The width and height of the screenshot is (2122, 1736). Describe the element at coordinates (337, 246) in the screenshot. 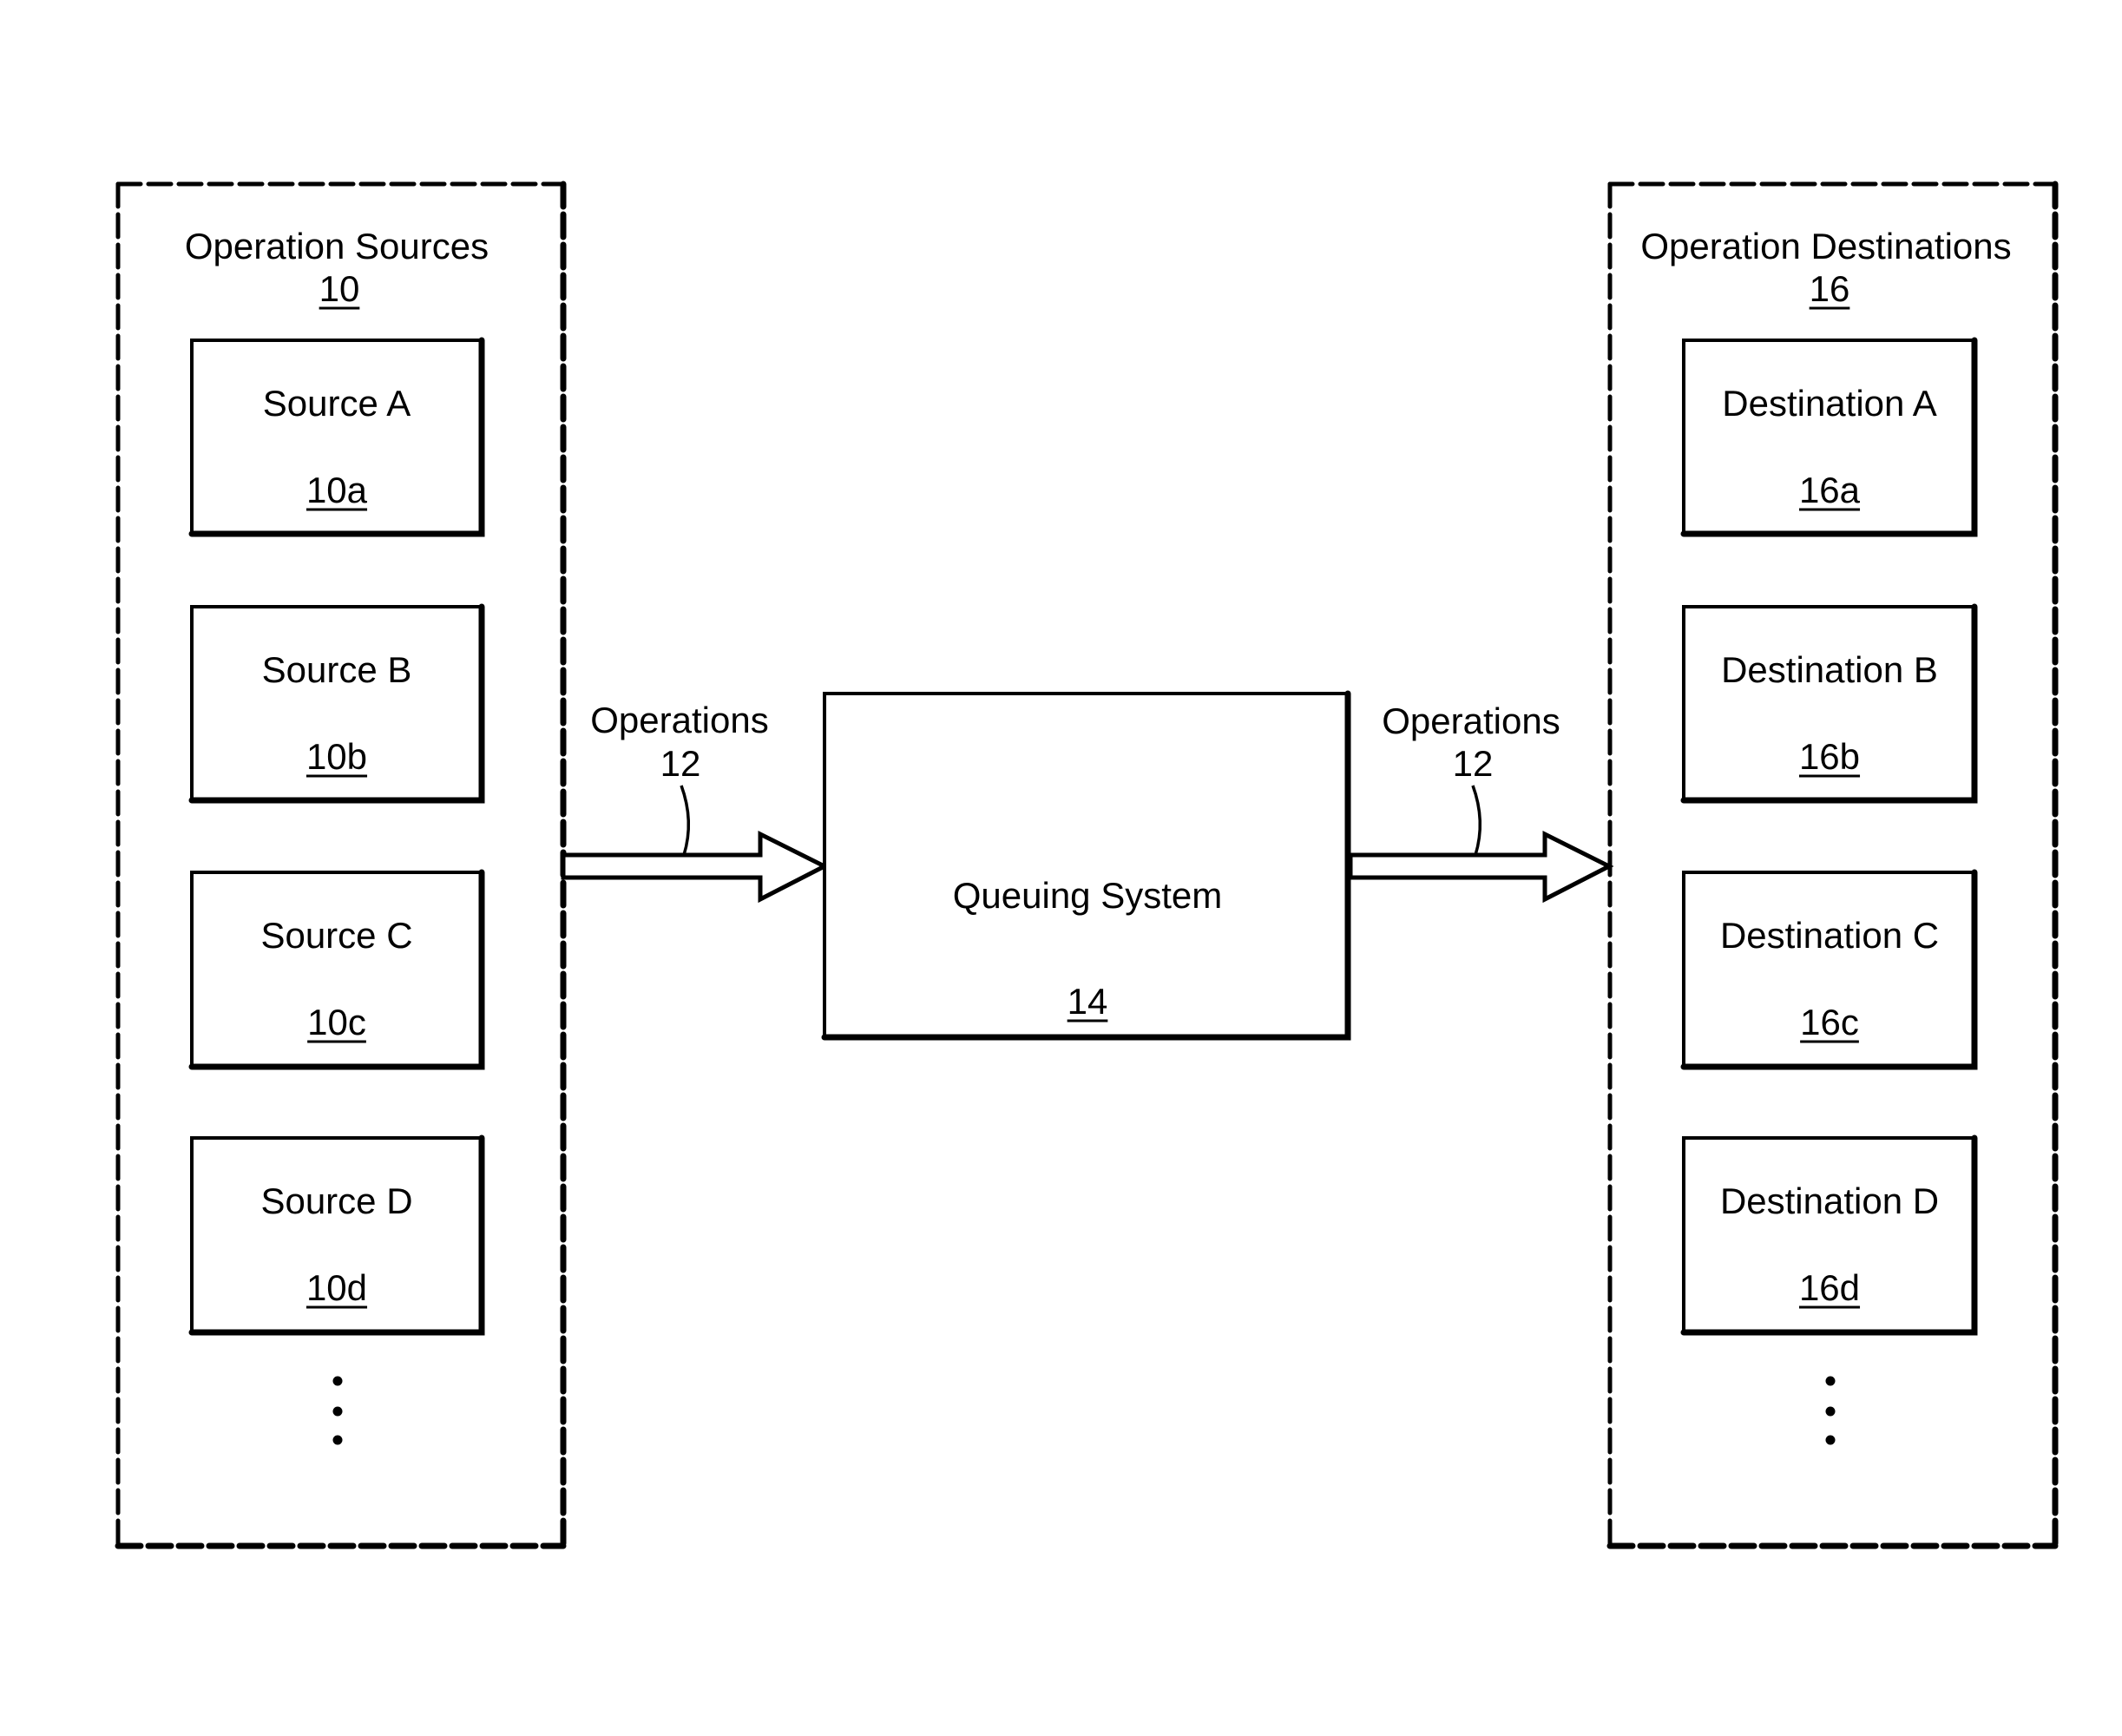

I see `sources-group-title: Operation Sources` at that location.